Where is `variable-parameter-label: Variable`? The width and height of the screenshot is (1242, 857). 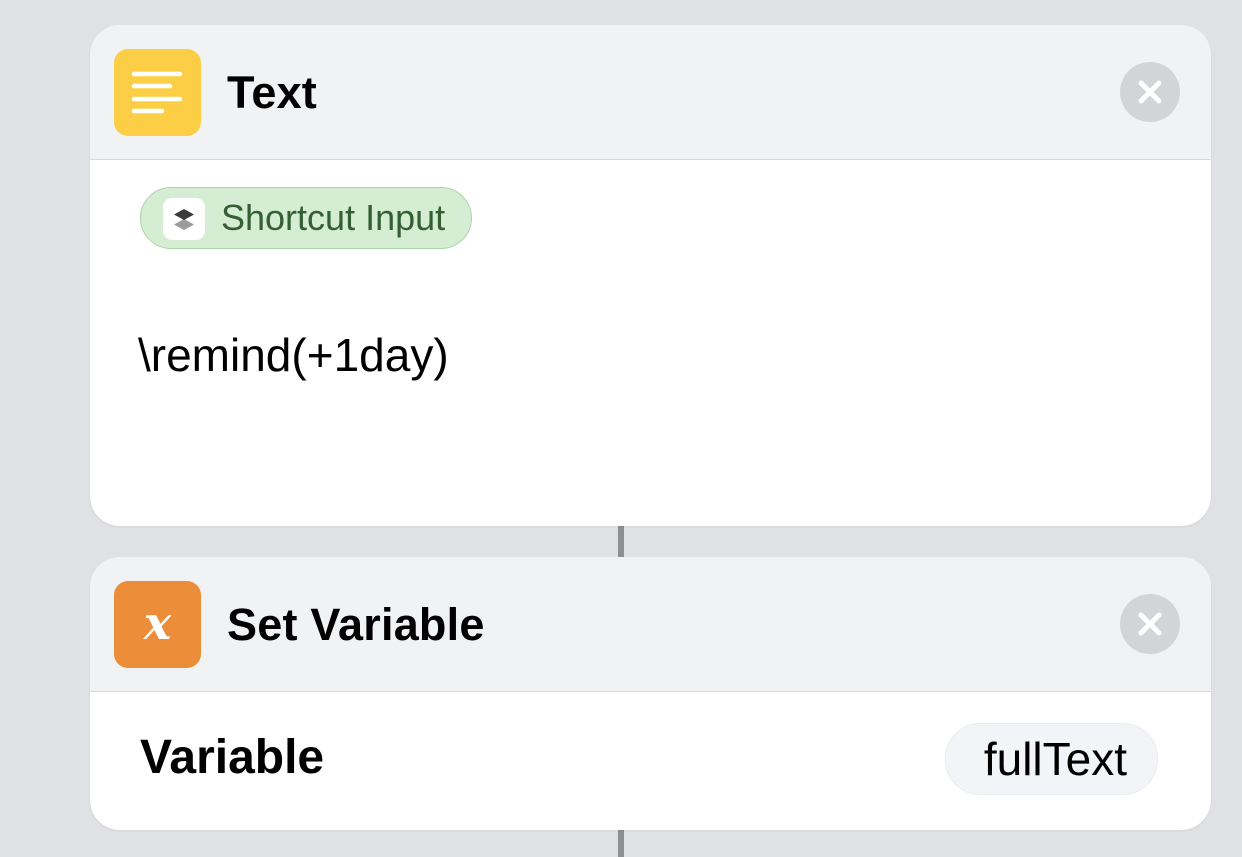 variable-parameter-label: Variable is located at coordinates (232, 757).